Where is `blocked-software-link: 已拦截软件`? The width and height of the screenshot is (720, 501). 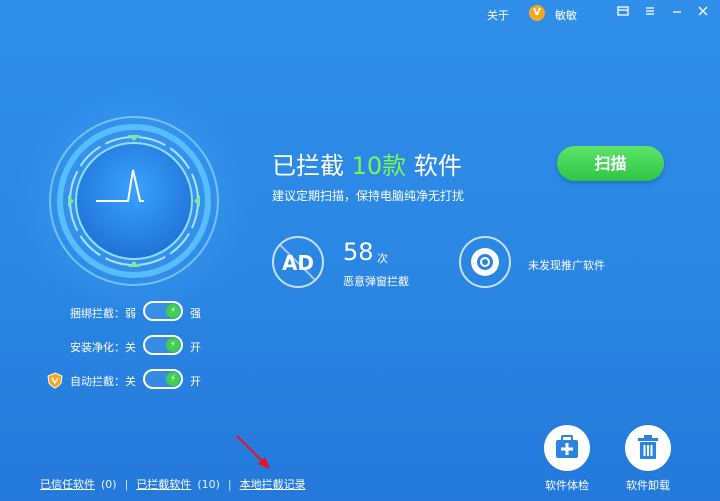
blocked-software-link: 已拦截软件 is located at coordinates (163, 484).